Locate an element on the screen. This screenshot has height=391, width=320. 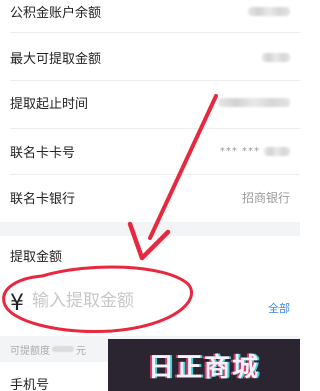
limit-value-masked is located at coordinates (63, 349).